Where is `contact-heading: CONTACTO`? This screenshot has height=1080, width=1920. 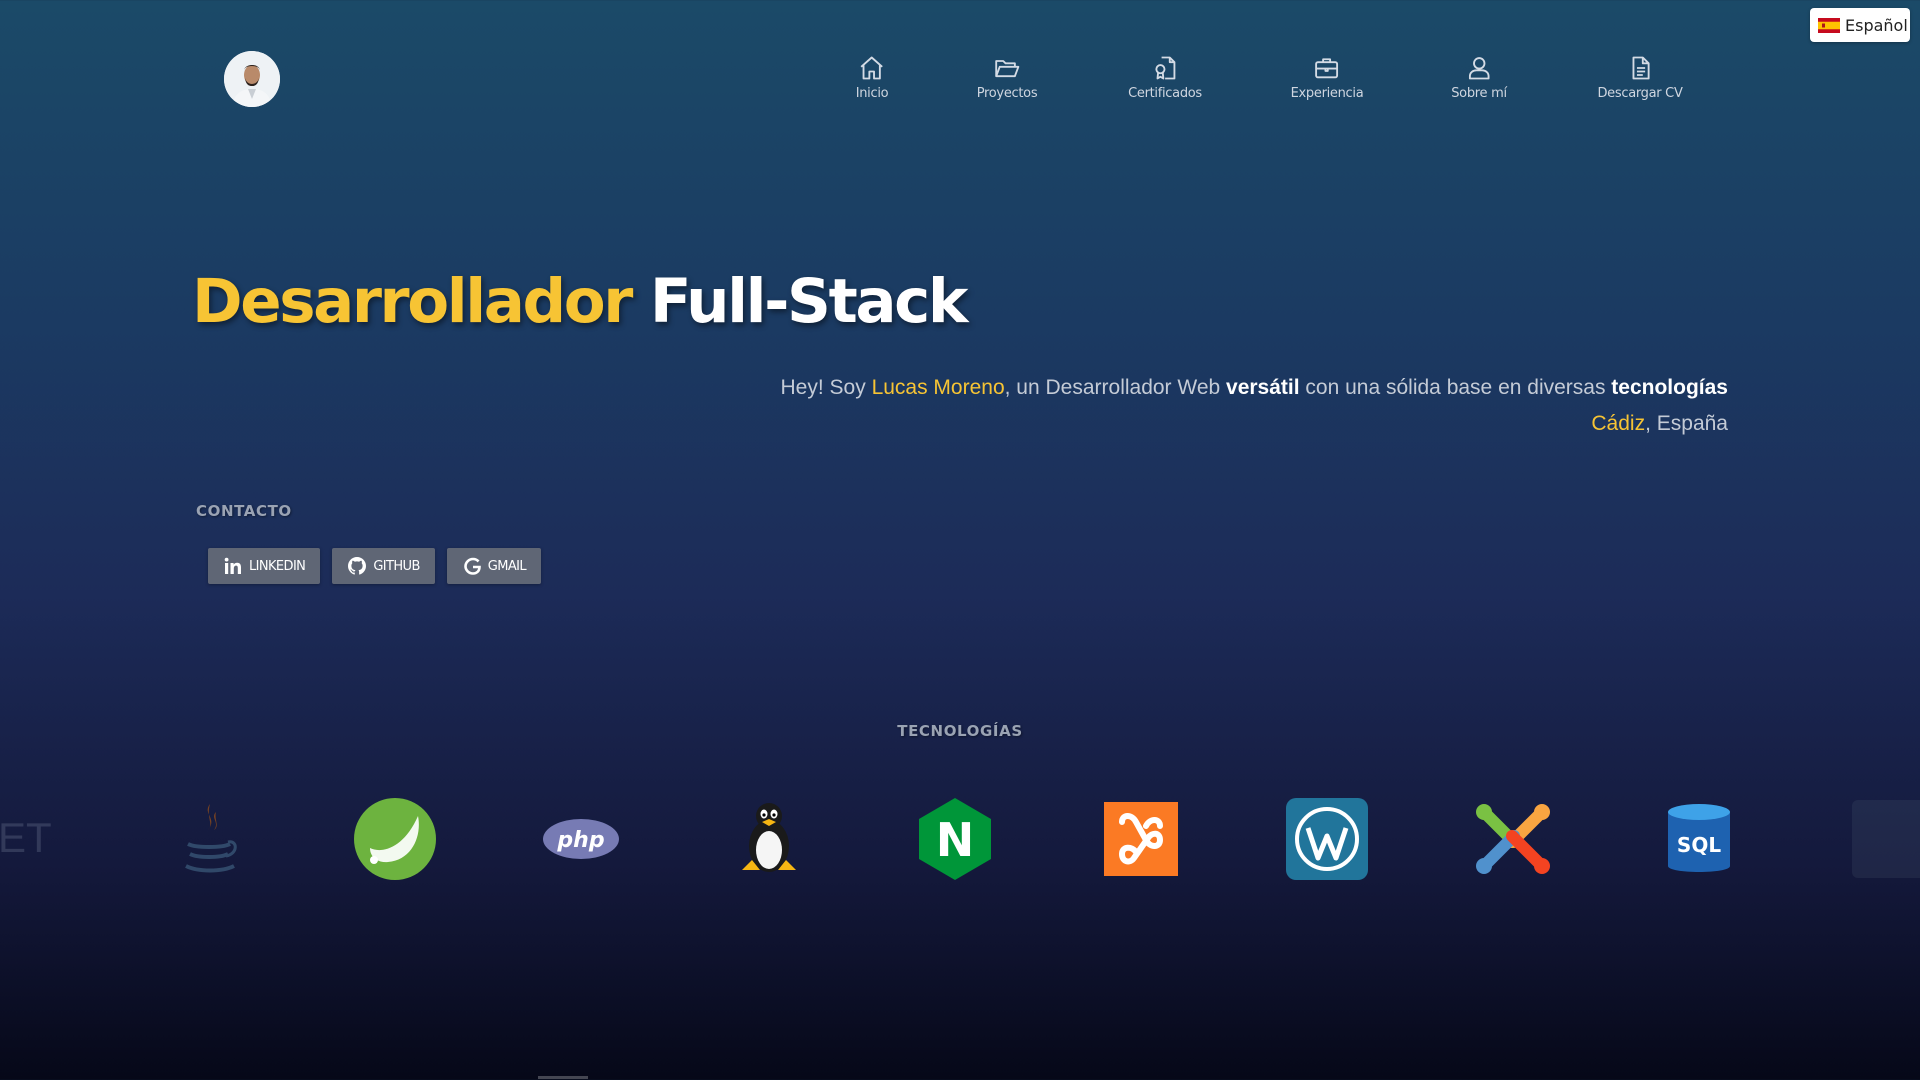 contact-heading: CONTACTO is located at coordinates (244, 511).